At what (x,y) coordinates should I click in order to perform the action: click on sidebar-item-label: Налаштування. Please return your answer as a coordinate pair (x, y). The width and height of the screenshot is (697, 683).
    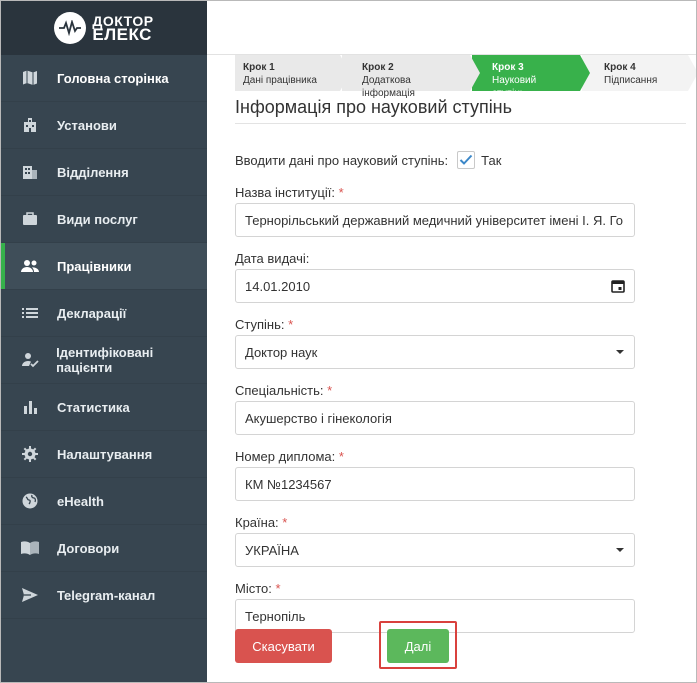
    Looking at the image, I should click on (105, 454).